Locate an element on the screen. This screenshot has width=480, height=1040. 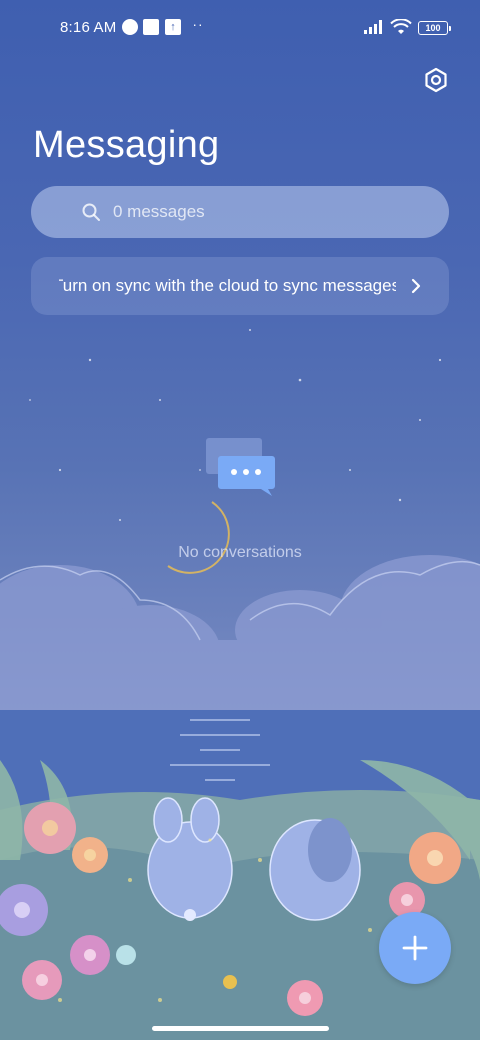
new-conversation-button is located at coordinates (415, 948).